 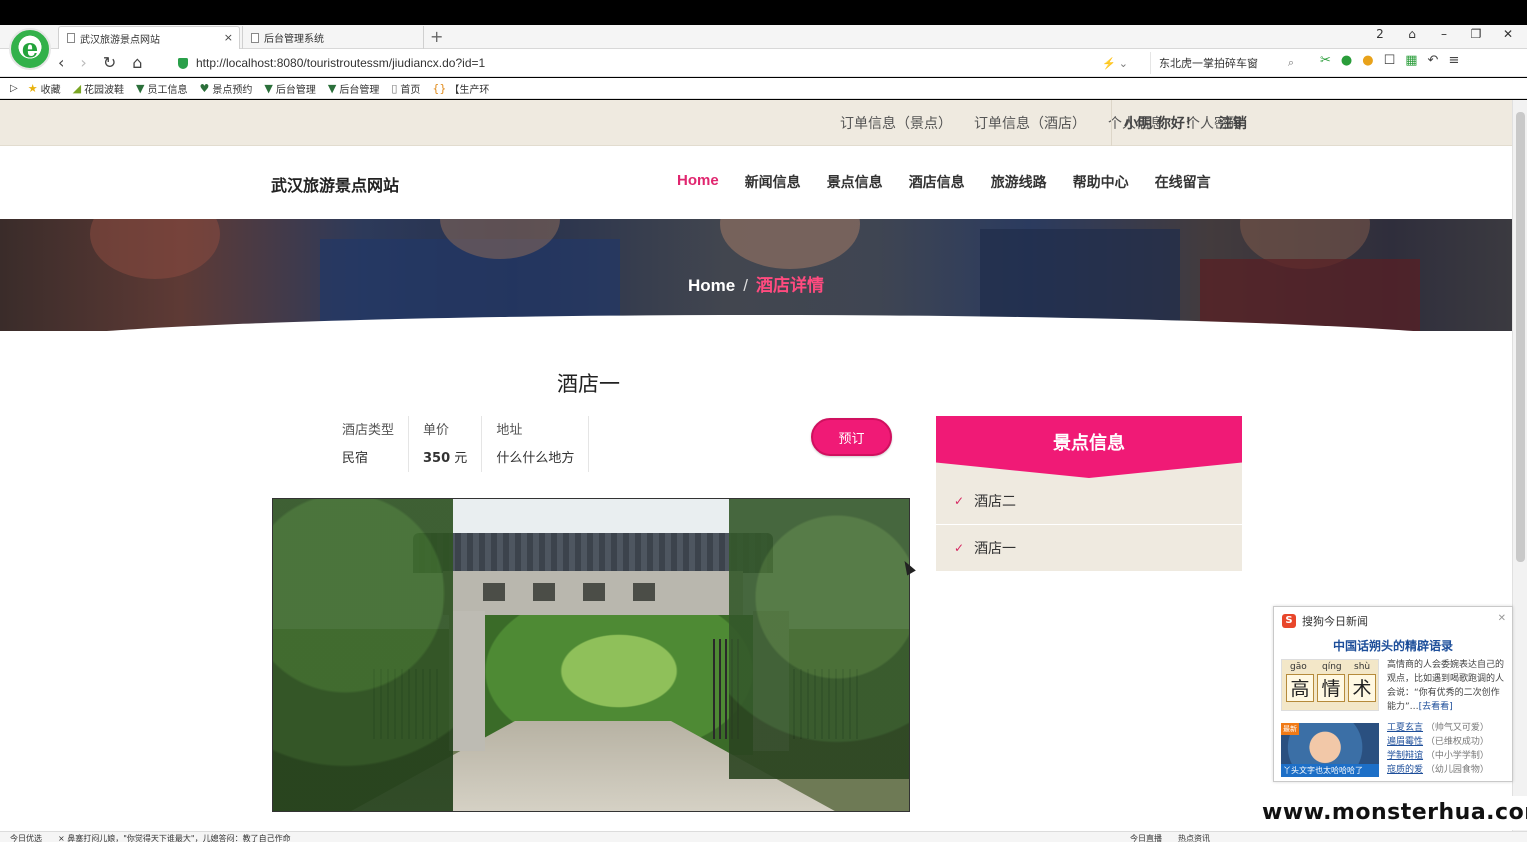 I want to click on pinyin: gāo, so click(x=1298, y=667).